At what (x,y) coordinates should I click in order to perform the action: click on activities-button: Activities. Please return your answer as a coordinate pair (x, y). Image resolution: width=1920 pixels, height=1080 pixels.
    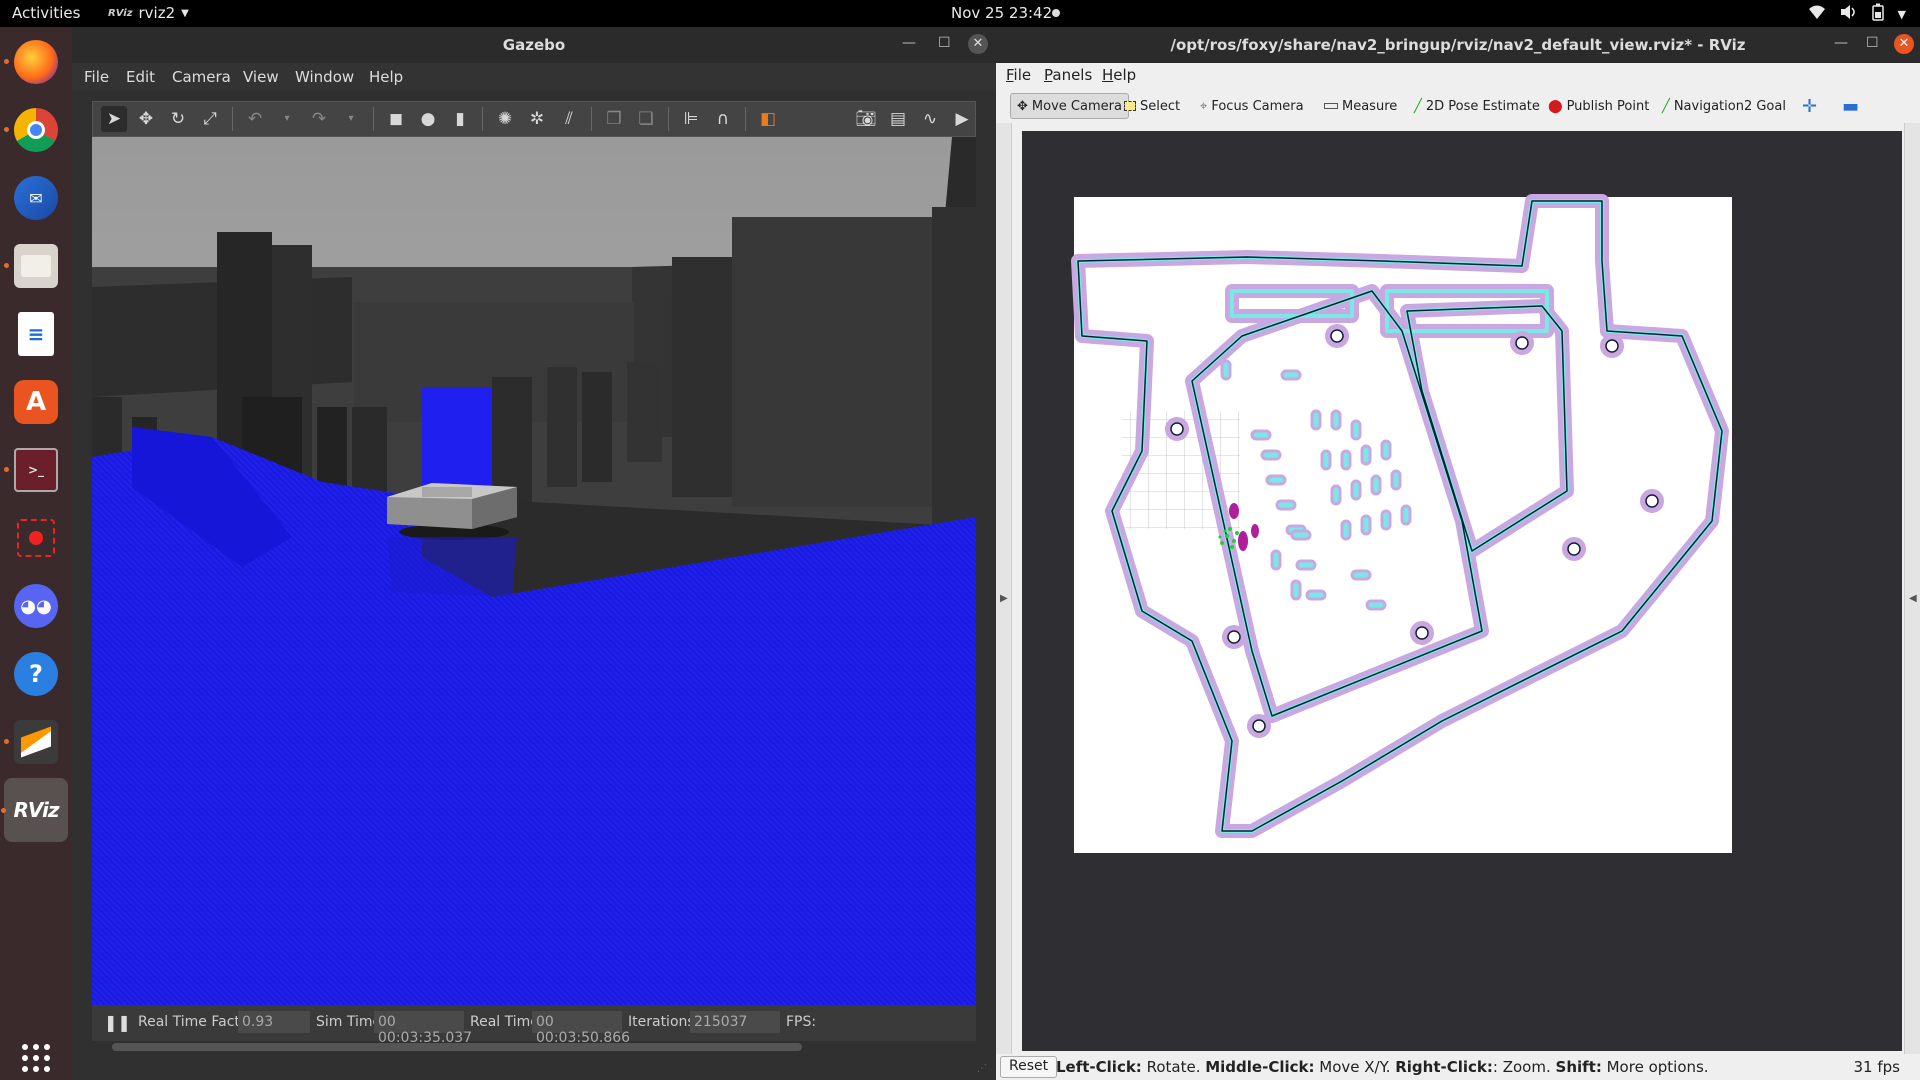
    Looking at the image, I should click on (46, 13).